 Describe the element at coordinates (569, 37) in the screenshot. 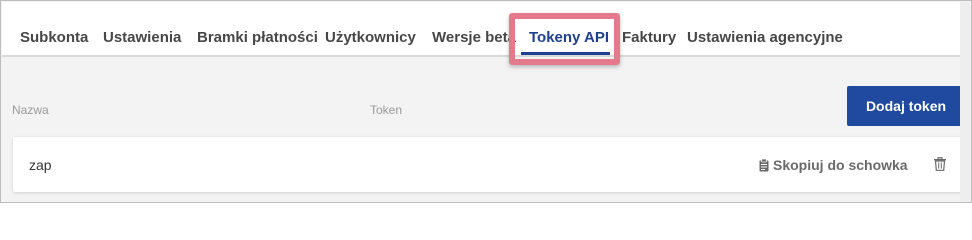

I see `tab-tokeny-api: Tokeny API` at that location.